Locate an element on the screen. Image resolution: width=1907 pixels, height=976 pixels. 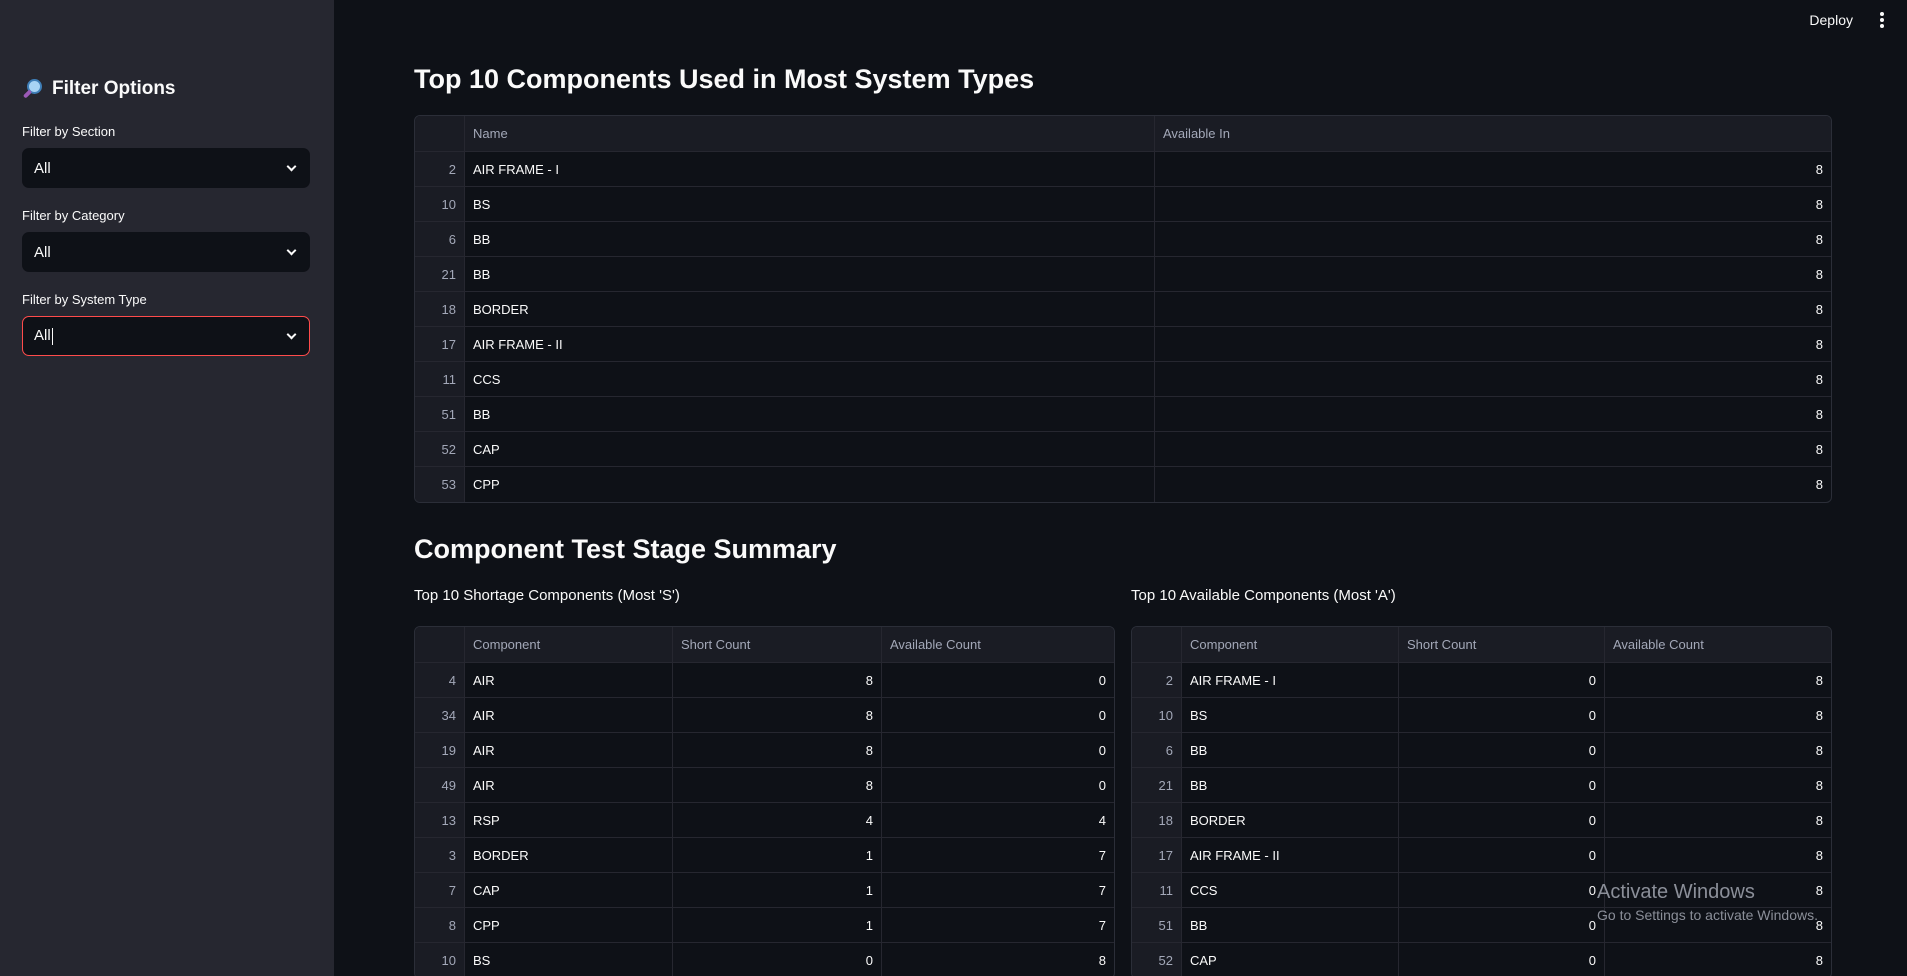
activate-windows-watermark: Activate Windows is located at coordinates (1676, 892).